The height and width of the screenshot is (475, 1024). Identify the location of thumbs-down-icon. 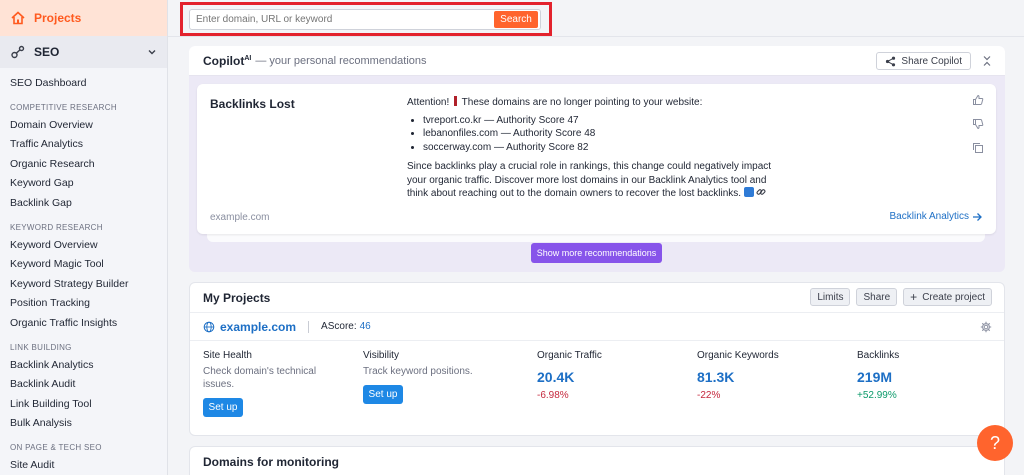
(978, 124).